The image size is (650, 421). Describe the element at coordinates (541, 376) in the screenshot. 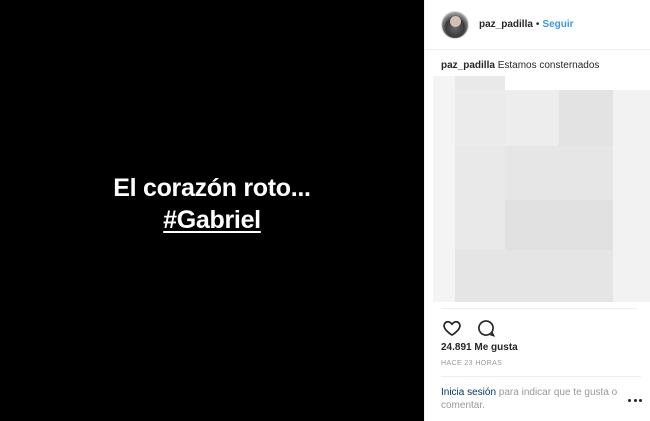

I see `login-divider` at that location.